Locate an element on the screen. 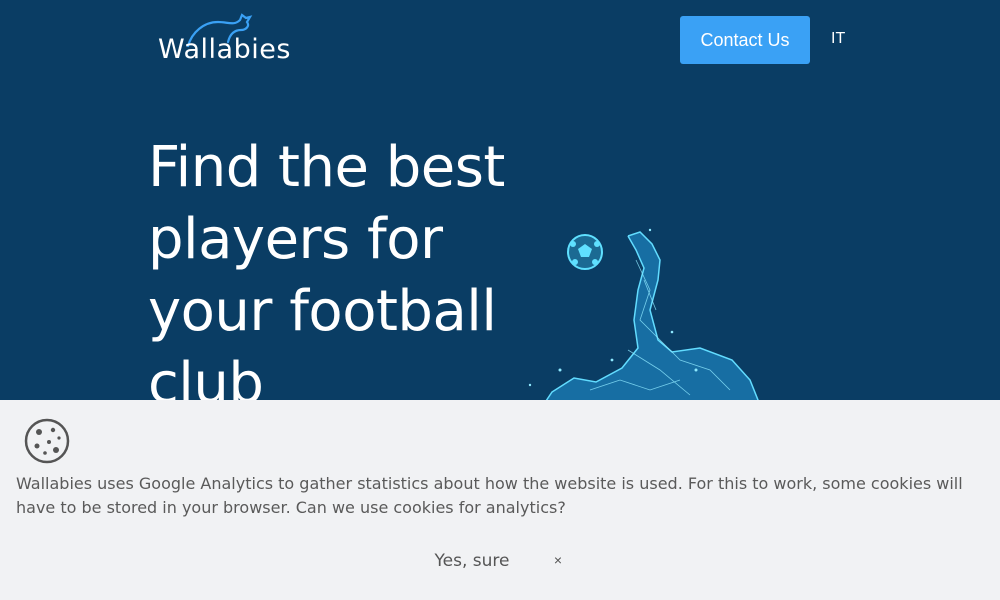  site-header: Wallabies Contact Us IT is located at coordinates (500, 40).